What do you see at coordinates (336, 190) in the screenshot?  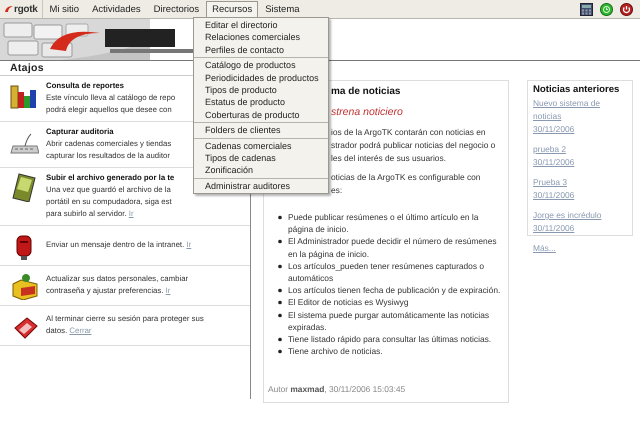 I see `article-text: es:` at bounding box center [336, 190].